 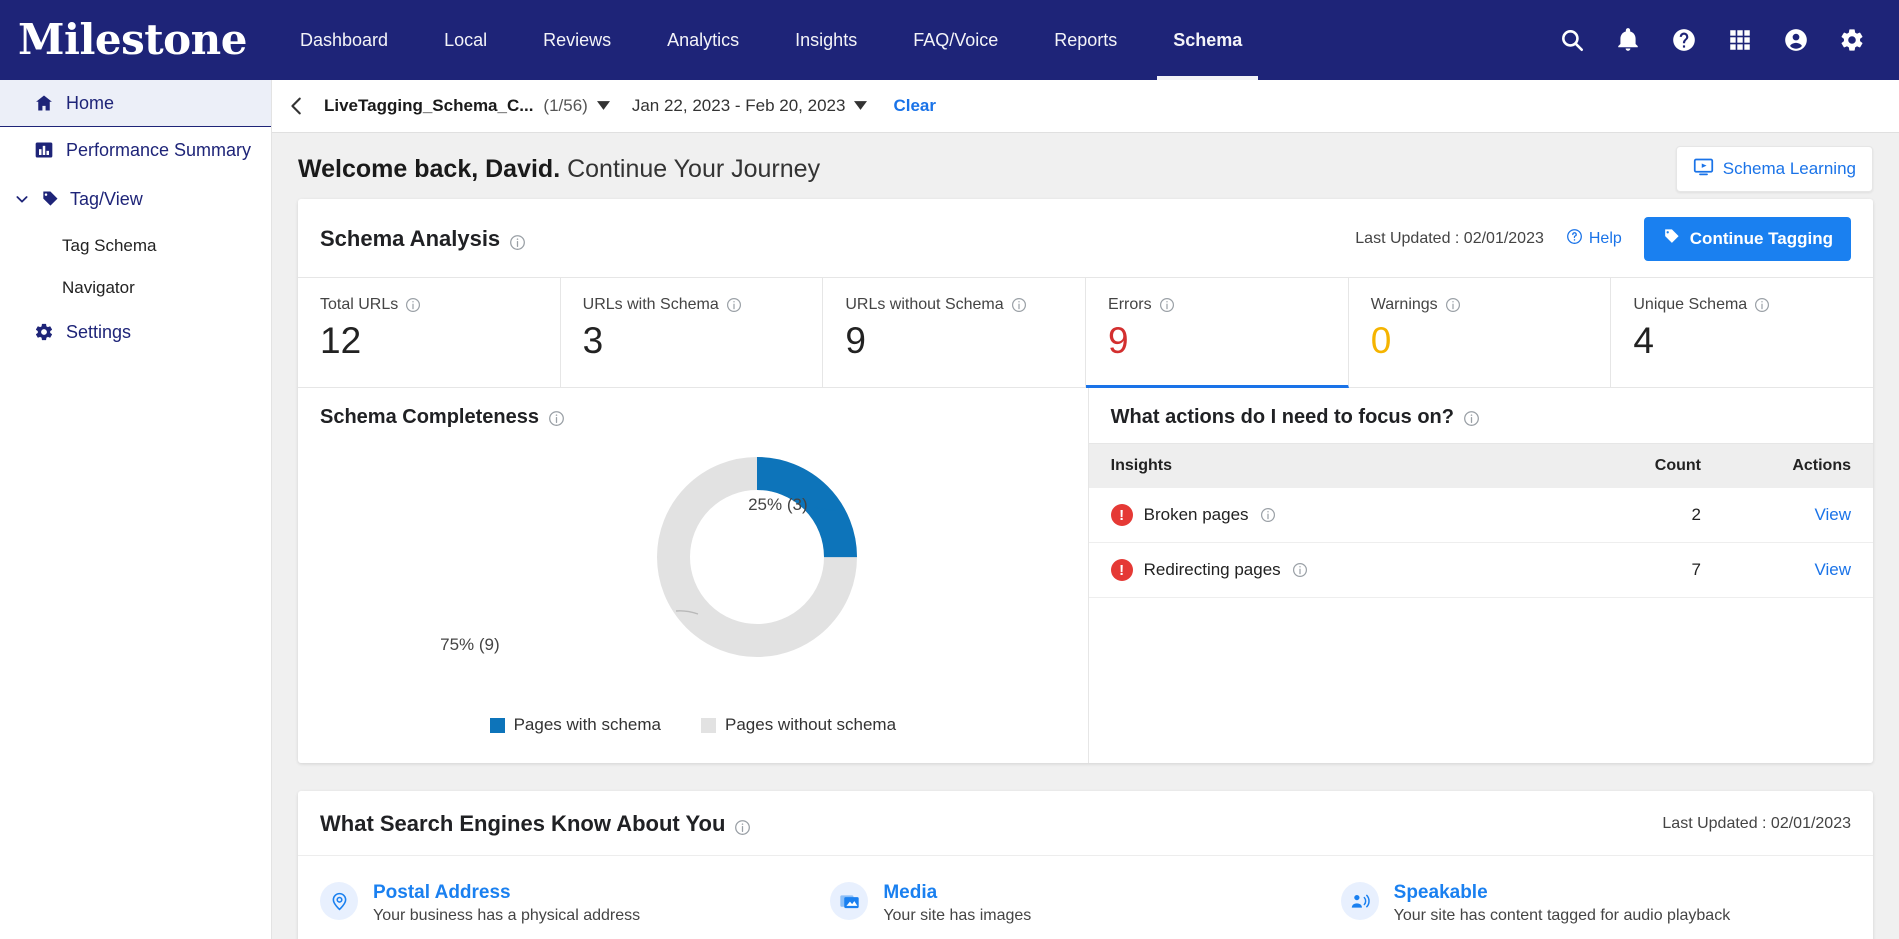 I want to click on search-icon, so click(x=1572, y=40).